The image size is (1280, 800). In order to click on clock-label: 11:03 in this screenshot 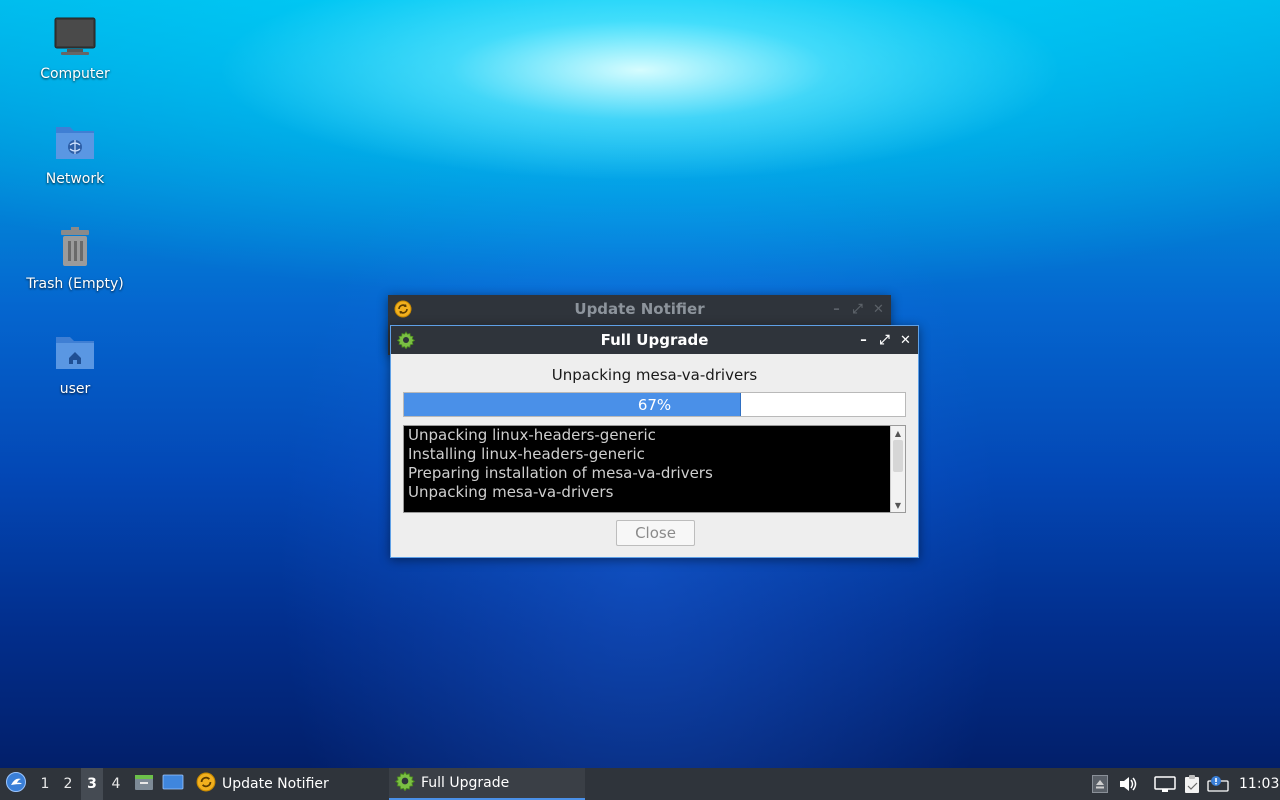, I will do `click(1259, 784)`.